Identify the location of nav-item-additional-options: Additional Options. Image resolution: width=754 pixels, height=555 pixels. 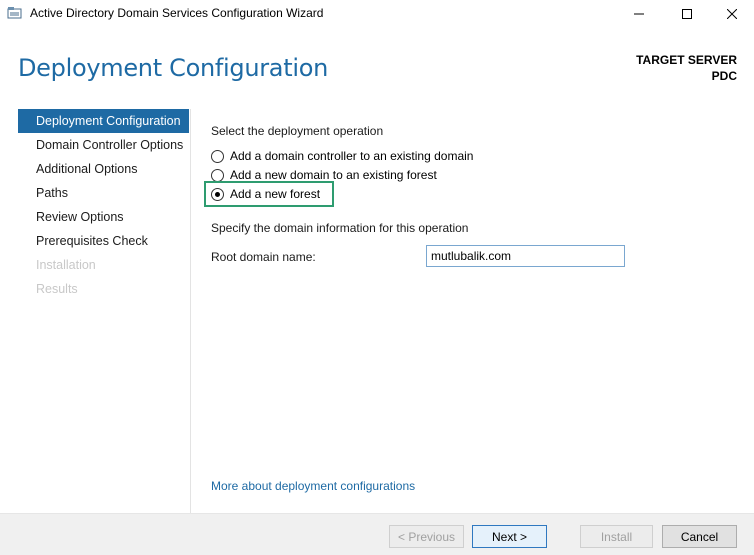
(104, 169).